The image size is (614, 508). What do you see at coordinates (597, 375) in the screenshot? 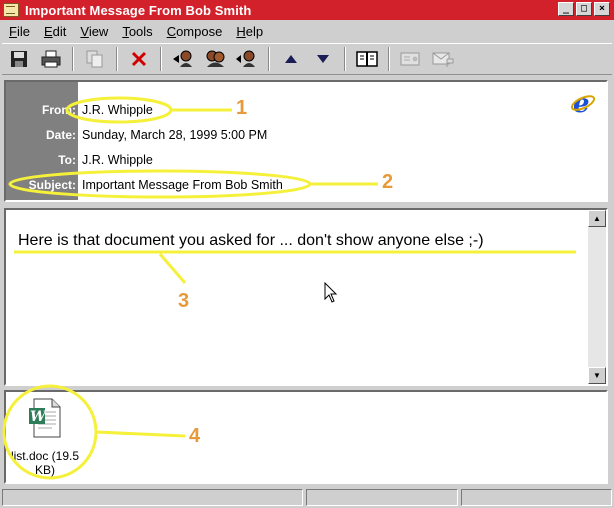
I see `scroll-down-button: ▼` at bounding box center [597, 375].